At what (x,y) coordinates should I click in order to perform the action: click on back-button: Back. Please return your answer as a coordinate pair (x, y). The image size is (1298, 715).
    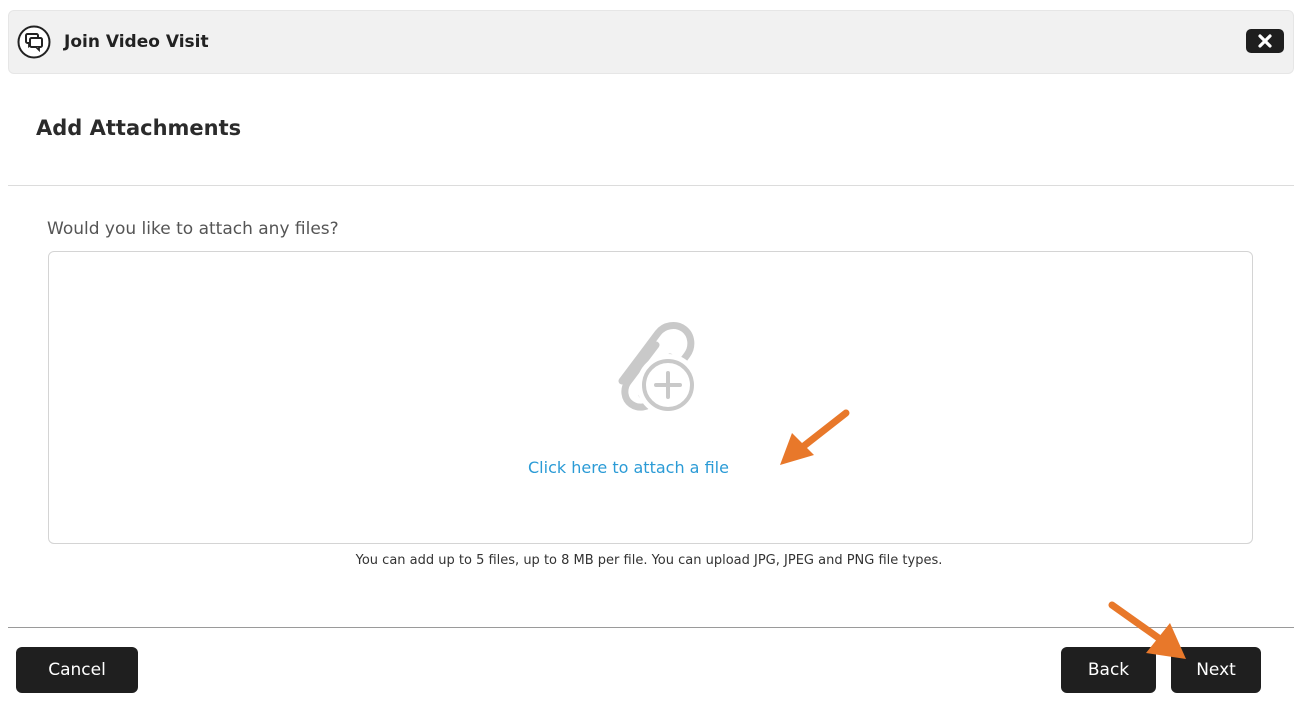
    Looking at the image, I should click on (1108, 670).